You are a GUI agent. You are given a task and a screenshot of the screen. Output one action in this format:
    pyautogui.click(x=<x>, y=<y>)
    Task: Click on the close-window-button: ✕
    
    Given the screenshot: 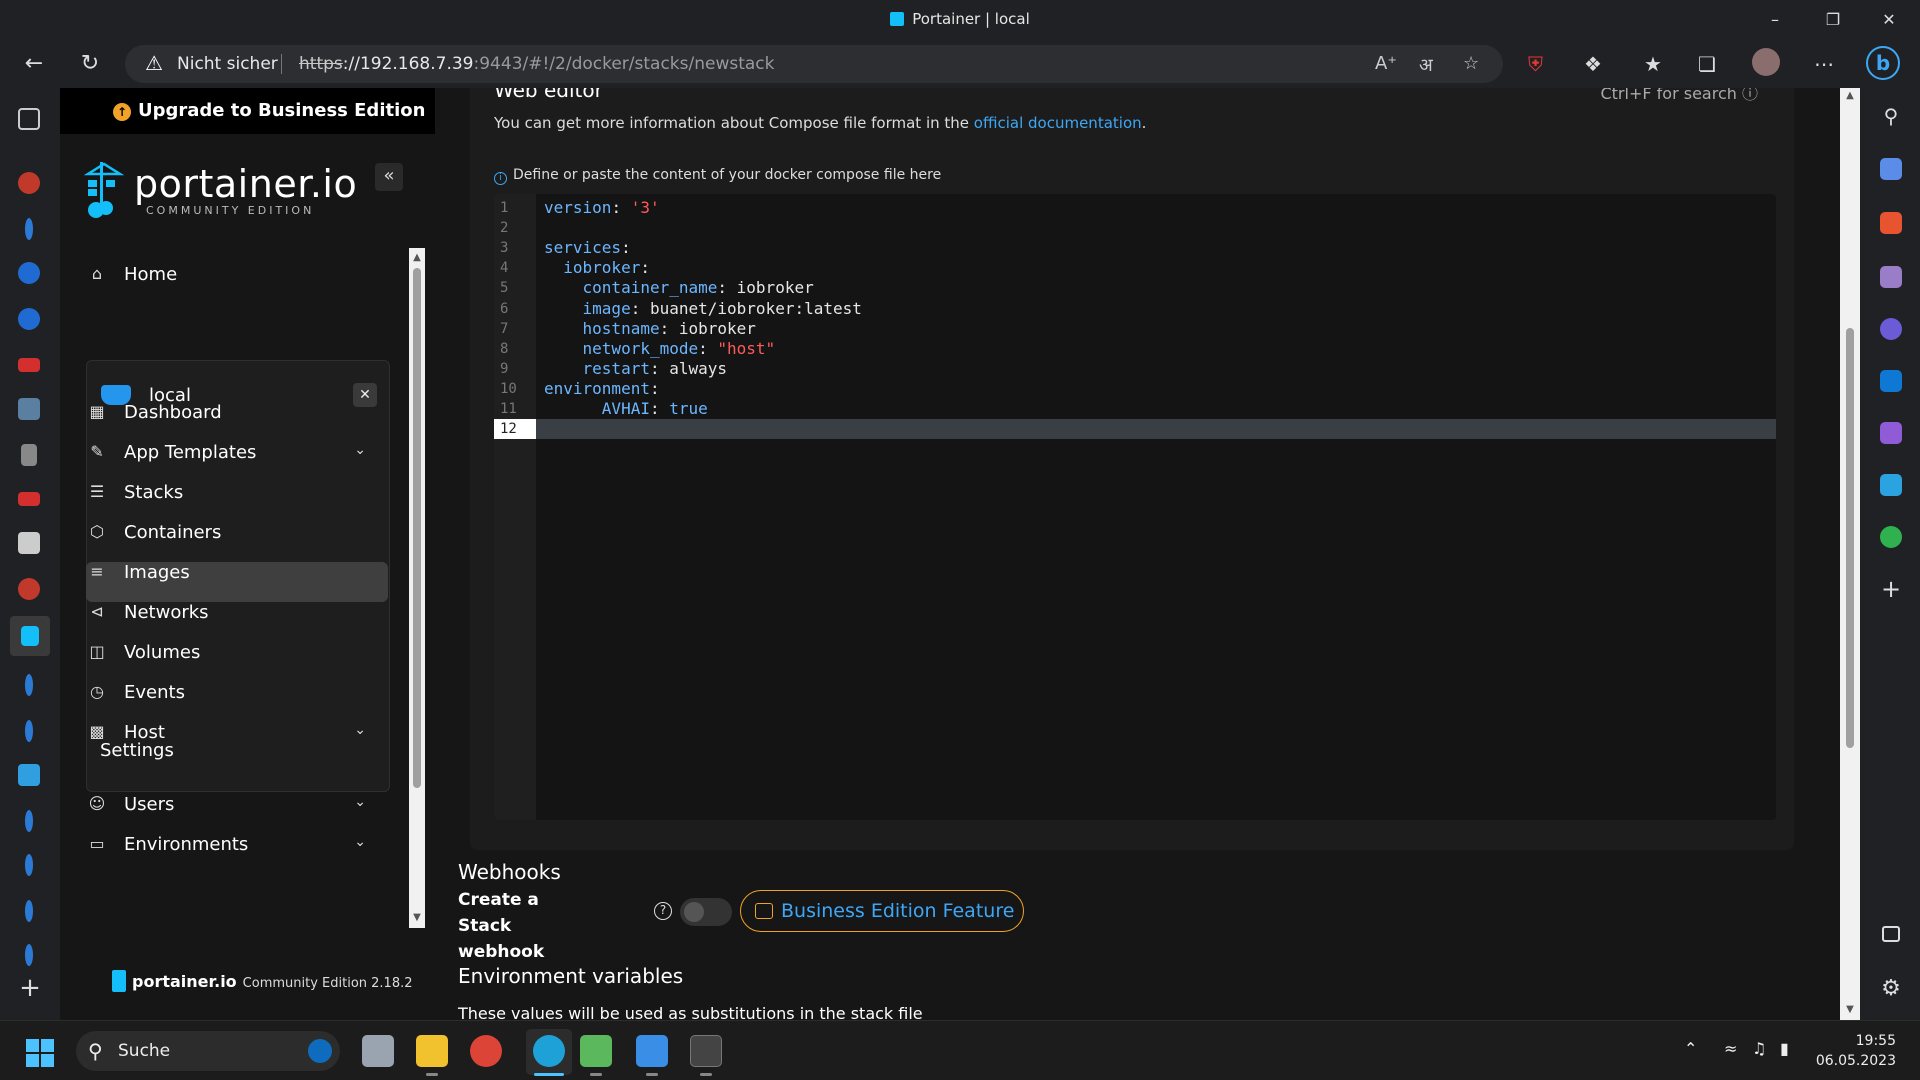 What is the action you would take?
    pyautogui.click(x=1889, y=20)
    